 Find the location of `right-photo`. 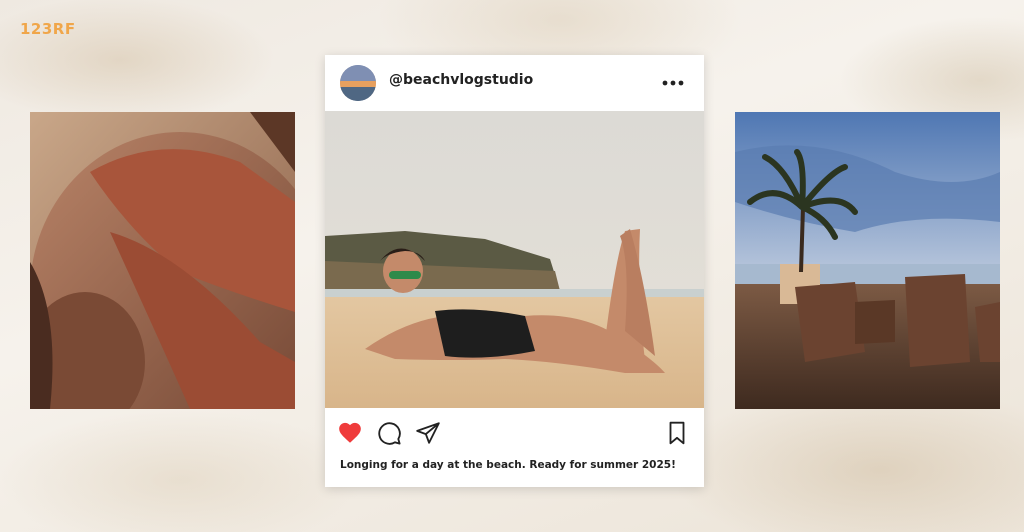

right-photo is located at coordinates (867, 260).